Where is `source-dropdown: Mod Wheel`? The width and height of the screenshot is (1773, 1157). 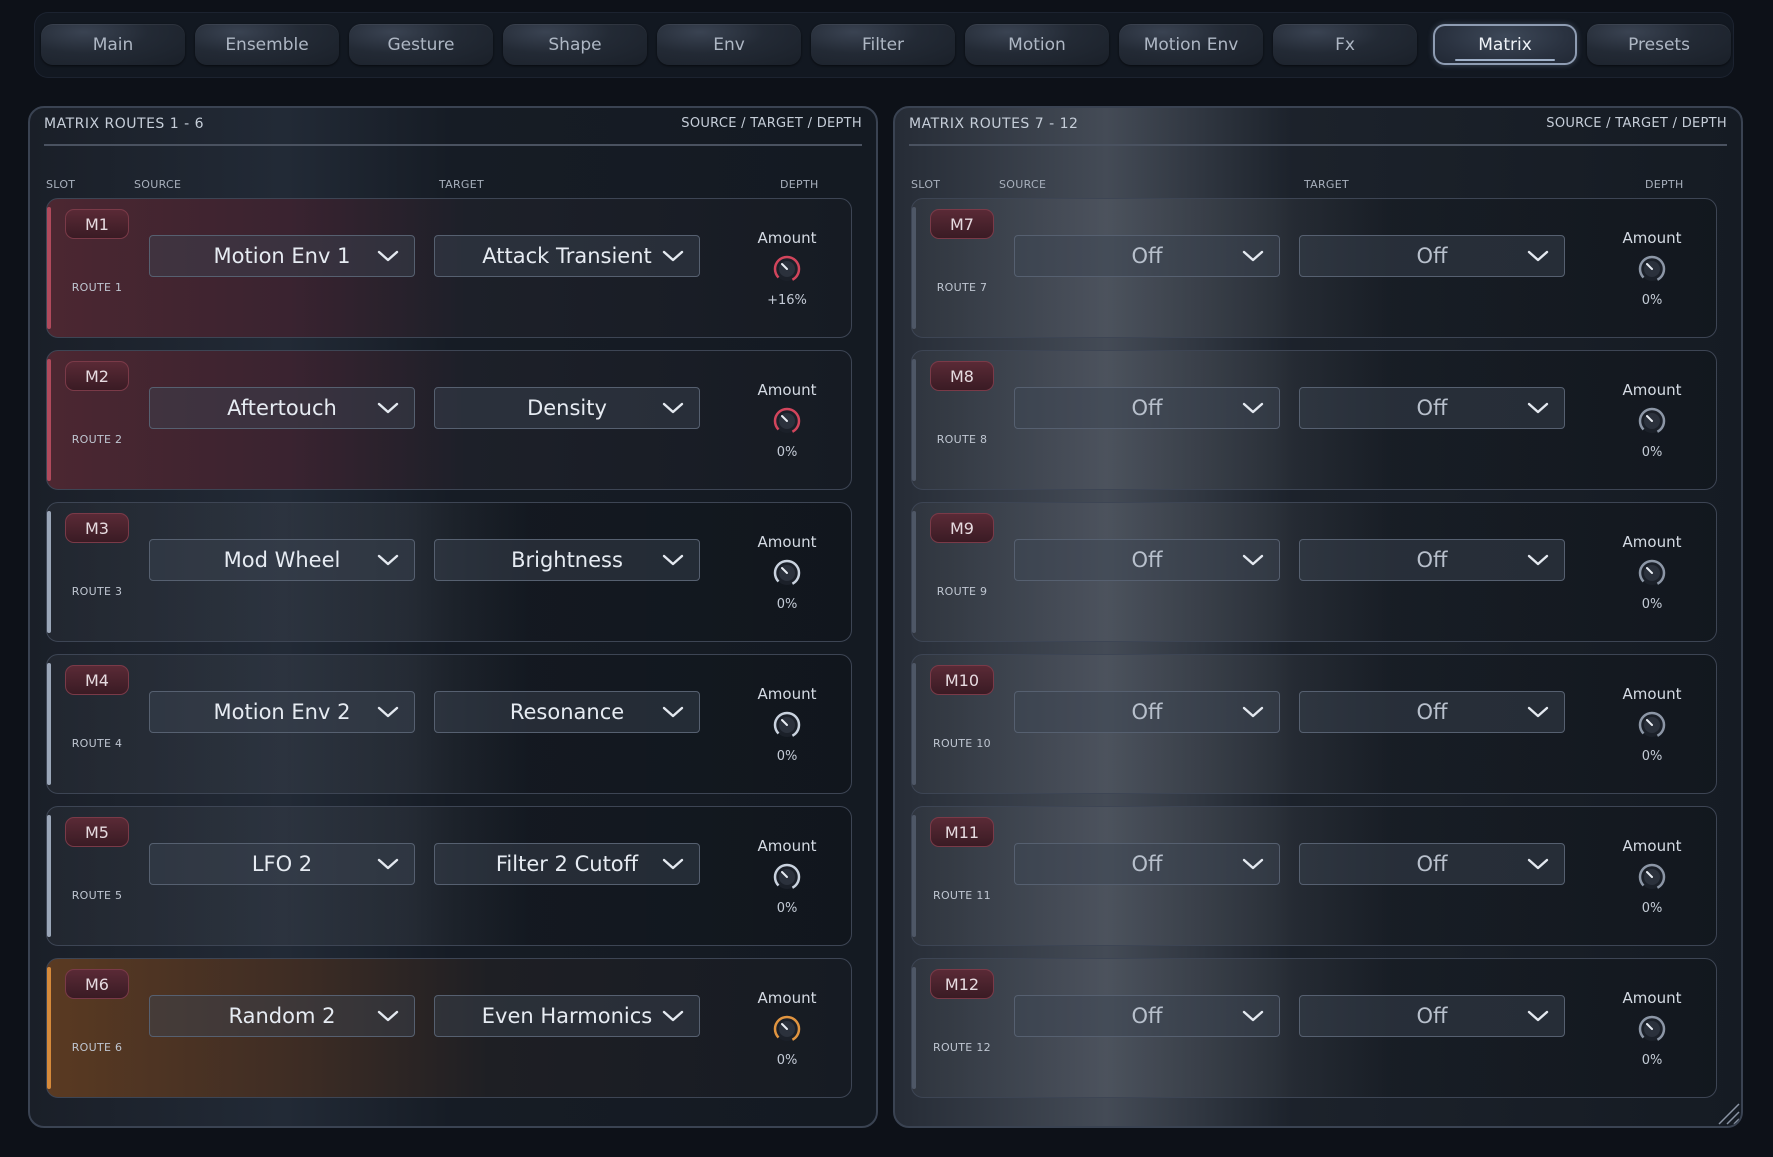 source-dropdown: Mod Wheel is located at coordinates (282, 560).